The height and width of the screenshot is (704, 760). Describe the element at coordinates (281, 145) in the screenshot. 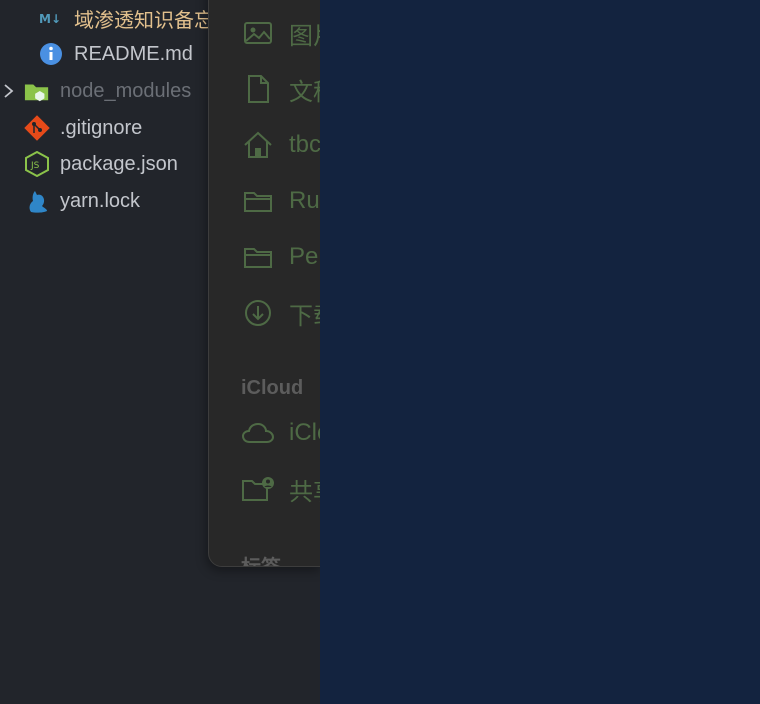

I see `sidebar-item-home: tbc` at that location.